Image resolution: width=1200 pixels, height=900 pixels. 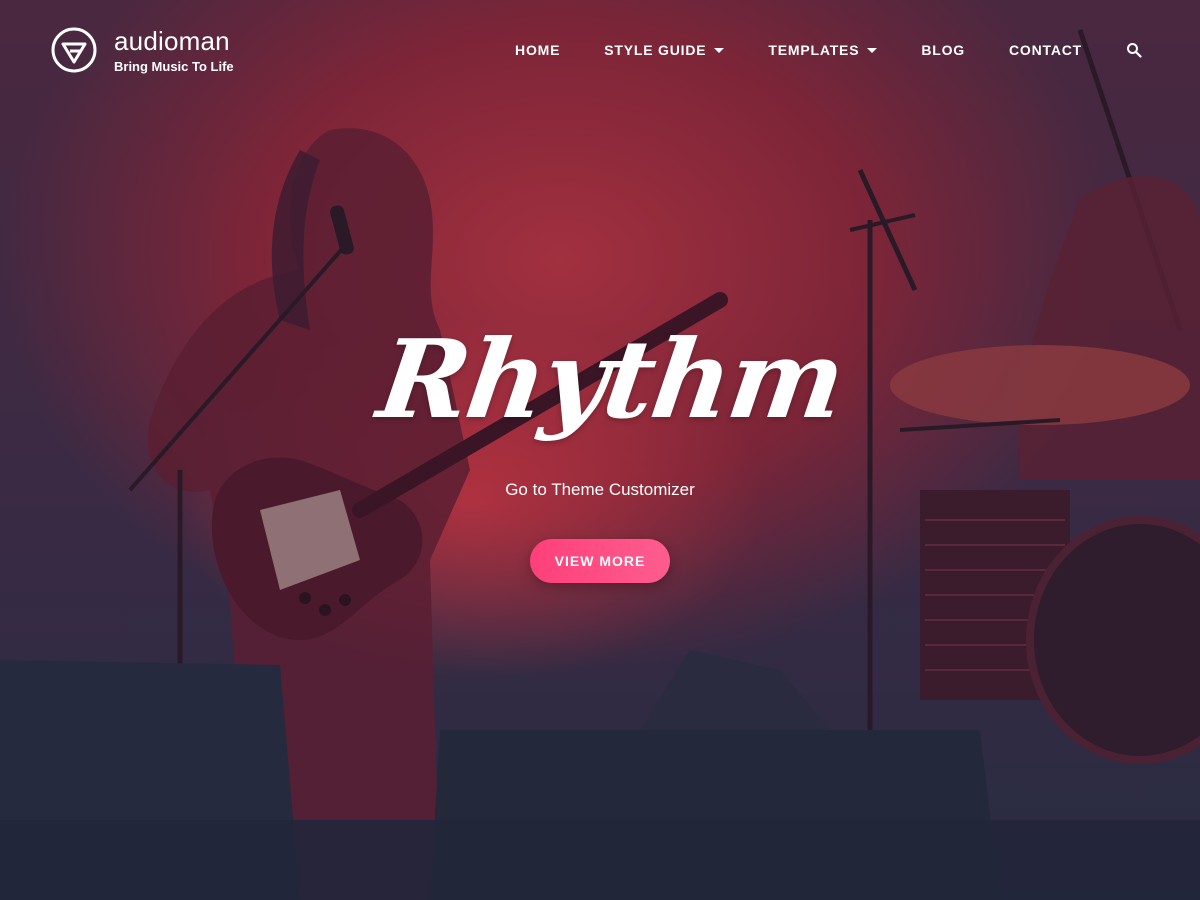 What do you see at coordinates (74, 50) in the screenshot?
I see `triangle-play-circle-icon` at bounding box center [74, 50].